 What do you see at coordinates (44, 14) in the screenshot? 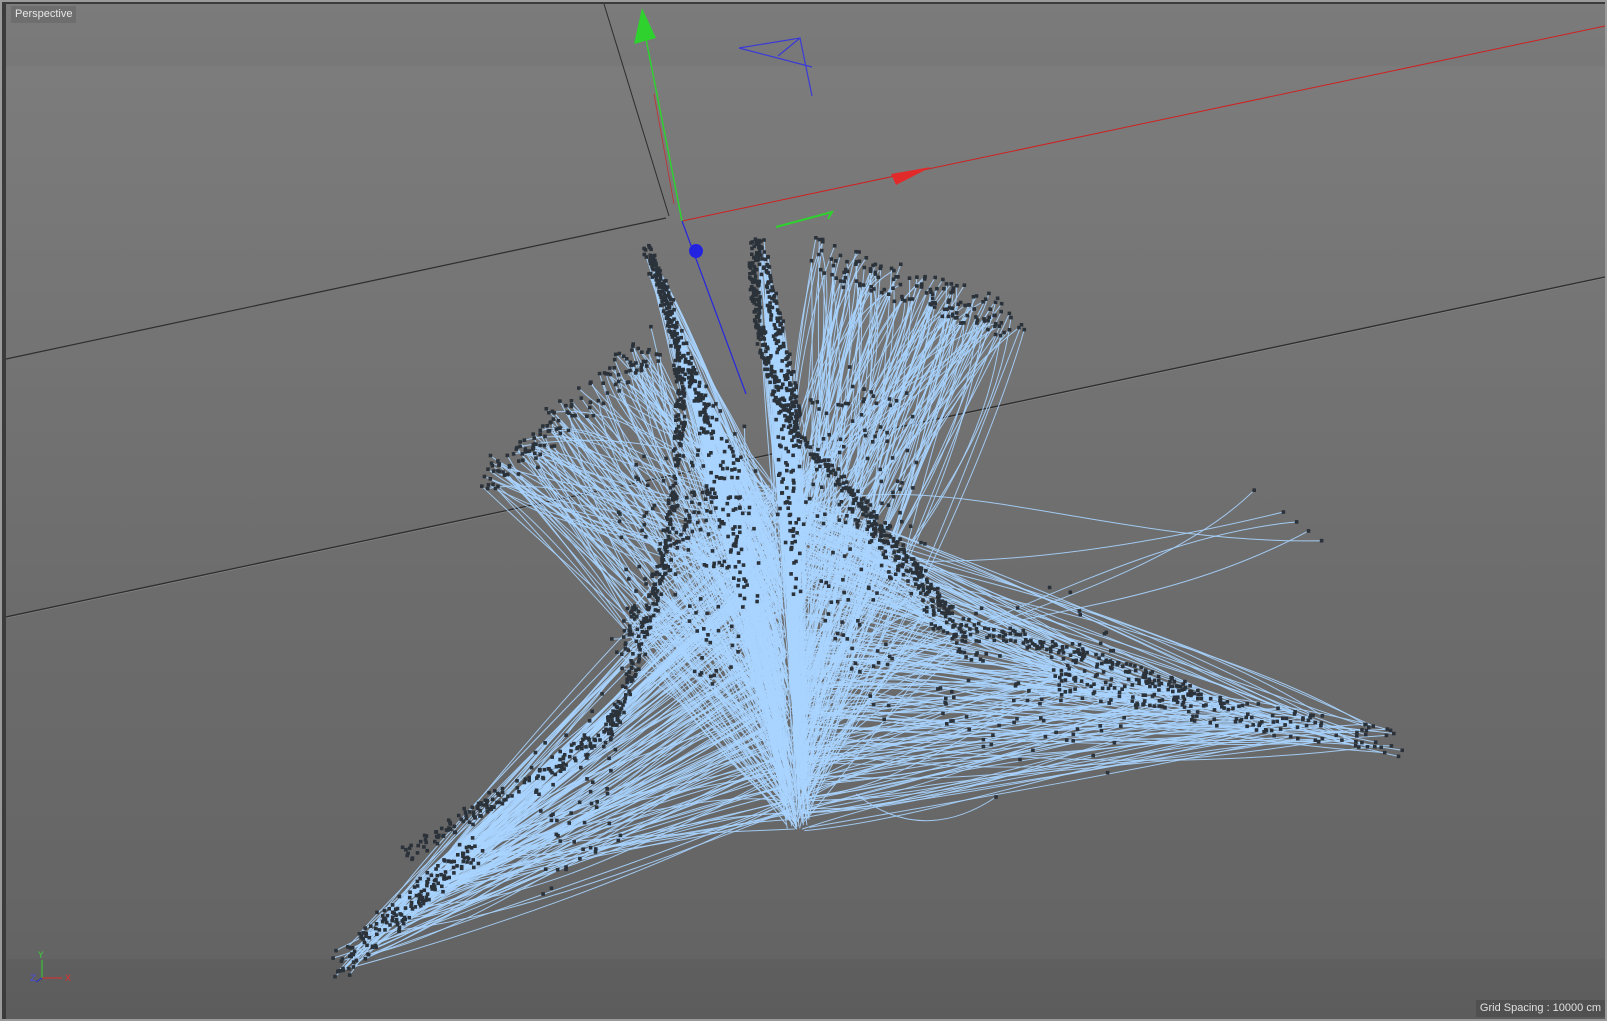
I see `viewport-title: Perspective` at bounding box center [44, 14].